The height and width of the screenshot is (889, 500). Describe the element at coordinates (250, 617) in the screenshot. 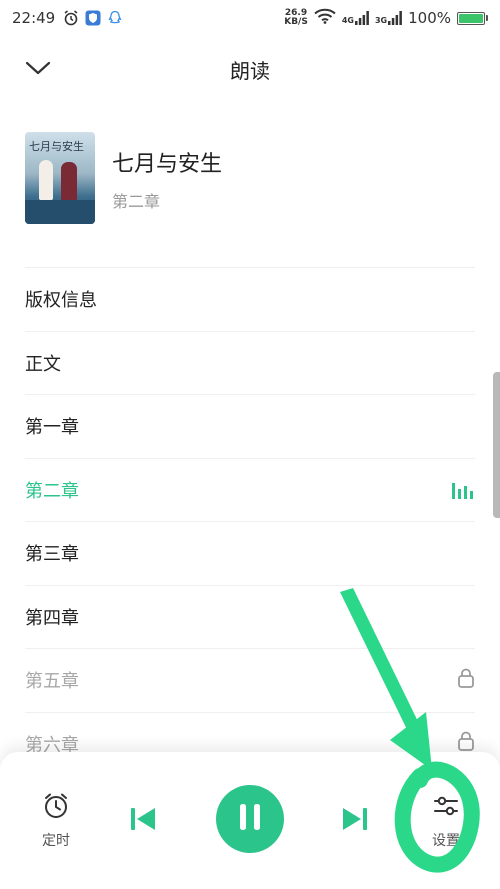

I see `chapter-item: 第四章` at that location.